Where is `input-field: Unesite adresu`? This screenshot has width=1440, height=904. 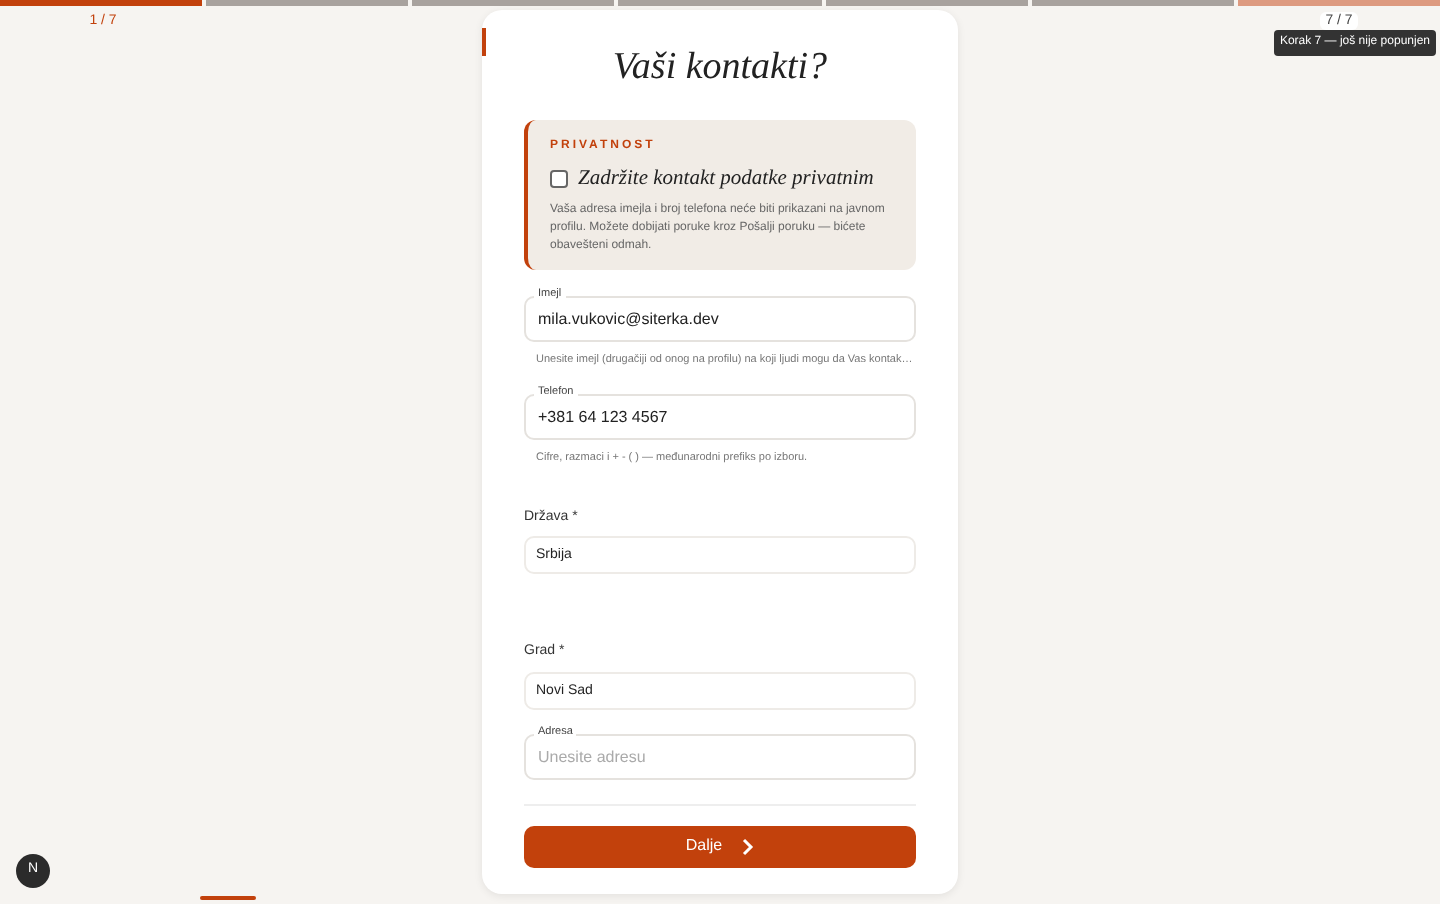
input-field: Unesite adresu is located at coordinates (720, 756).